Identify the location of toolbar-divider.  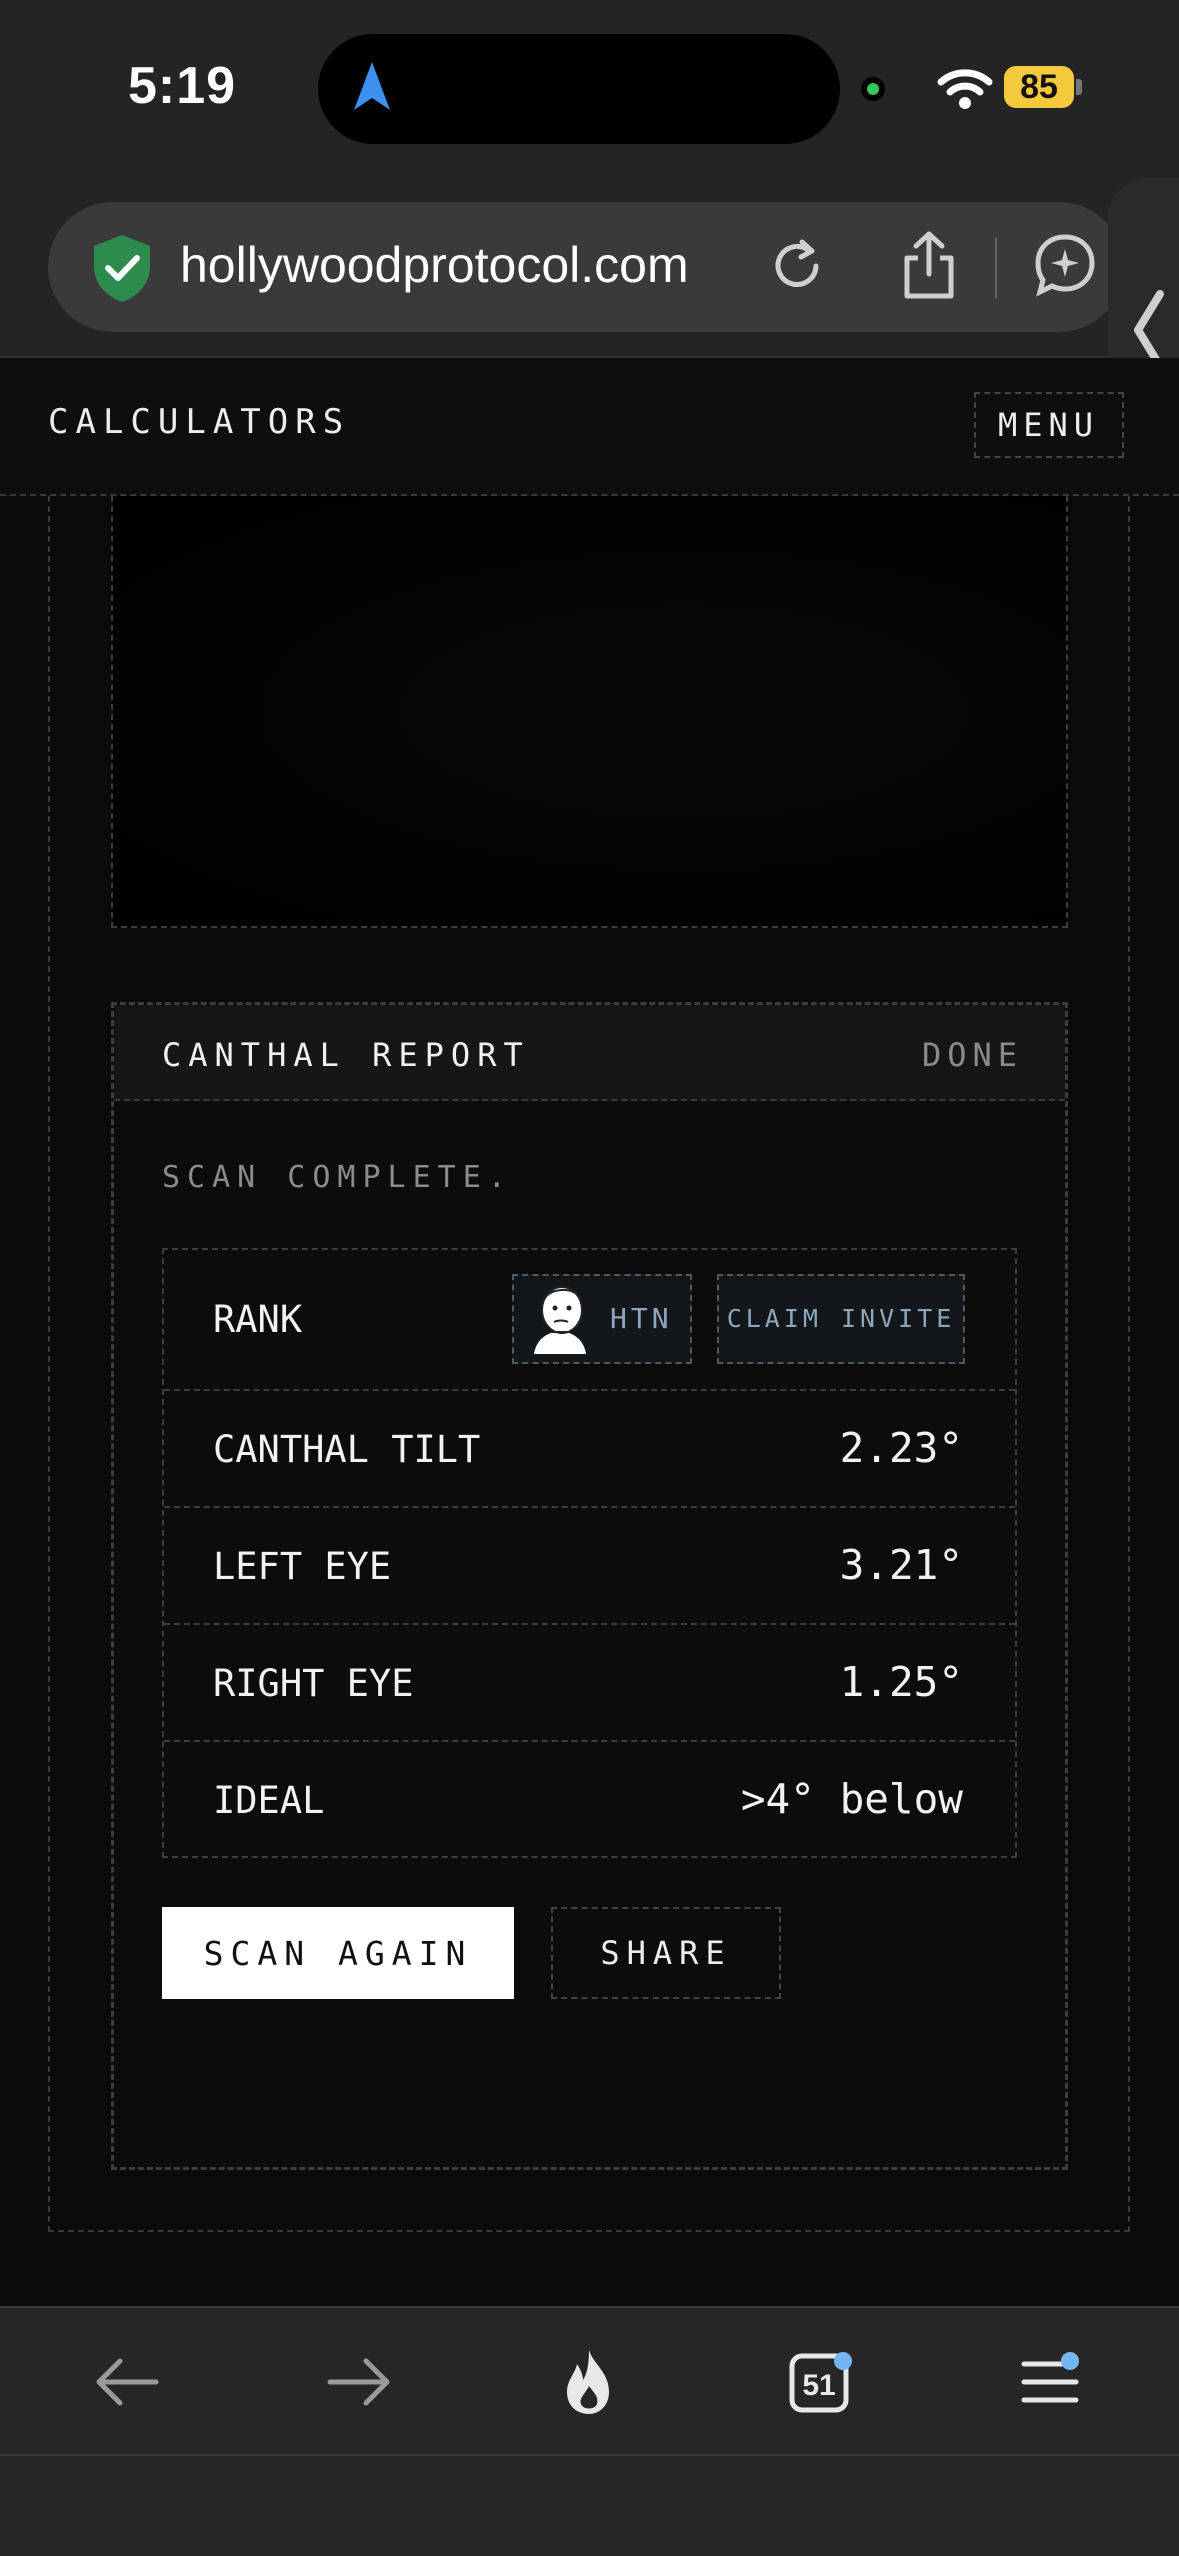
(996, 268).